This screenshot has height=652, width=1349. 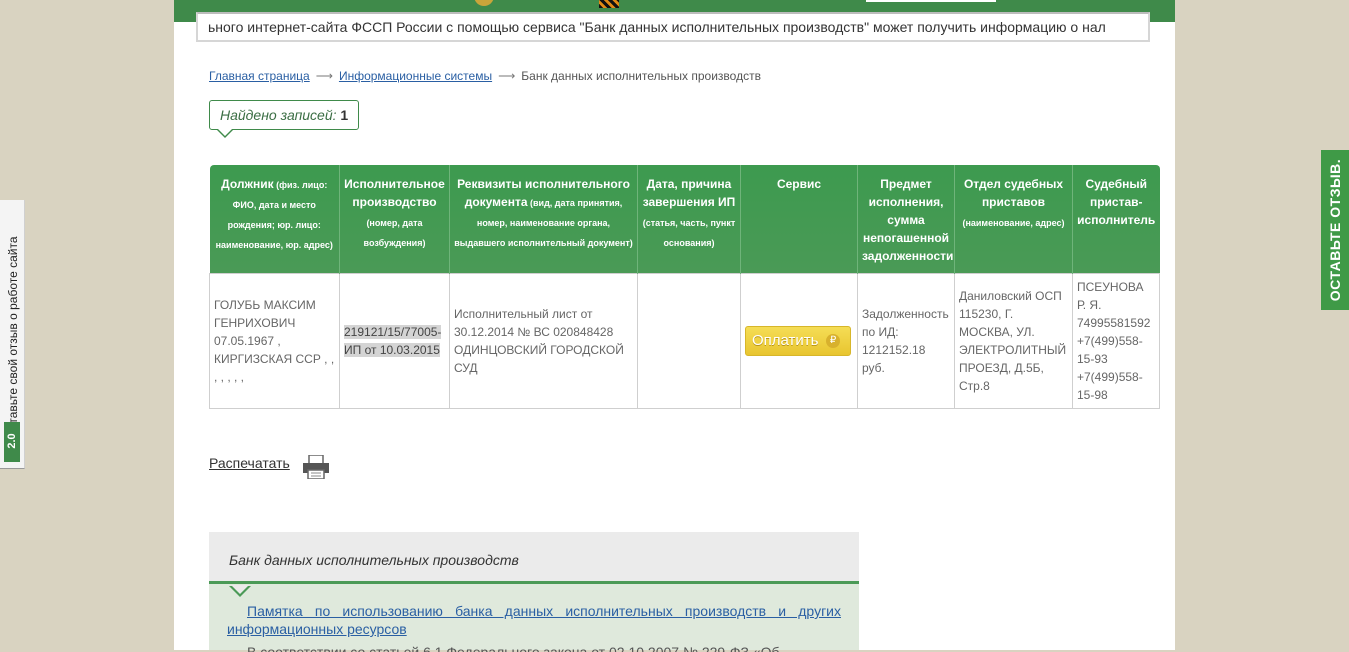 I want to click on leave-review-tab: ОСТАВЬТЕ ОТЗЫВ., so click(x=1335, y=230).